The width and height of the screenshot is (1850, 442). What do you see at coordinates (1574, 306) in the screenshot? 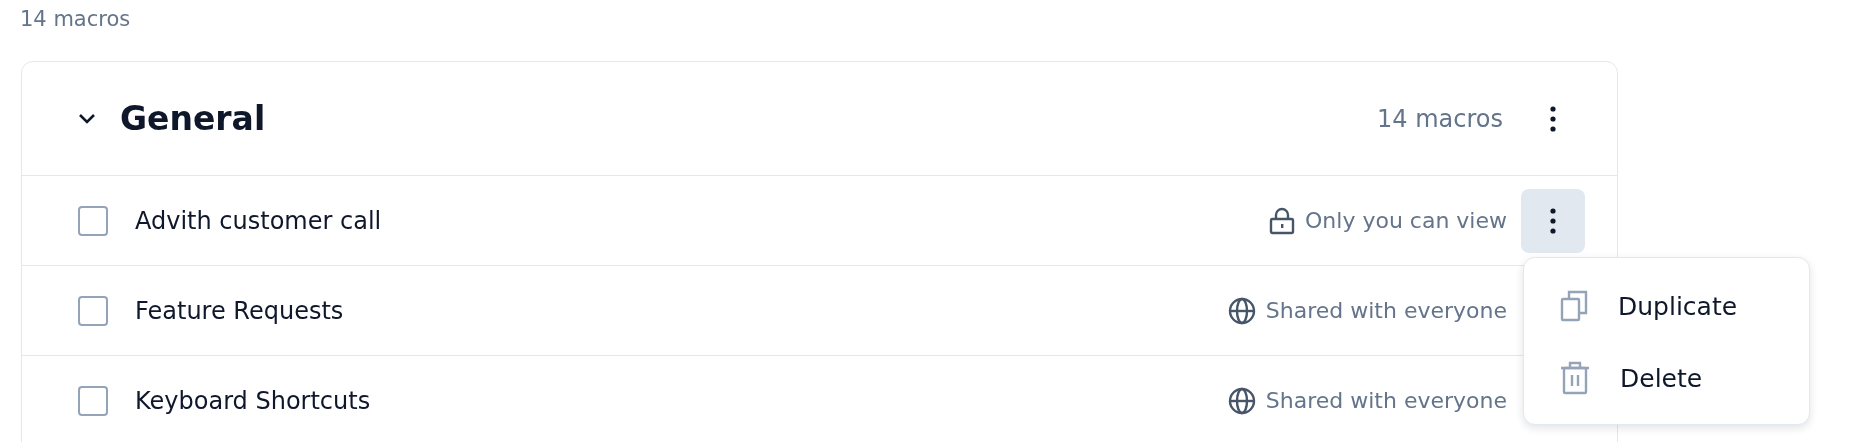
I see `copy-icon` at bounding box center [1574, 306].